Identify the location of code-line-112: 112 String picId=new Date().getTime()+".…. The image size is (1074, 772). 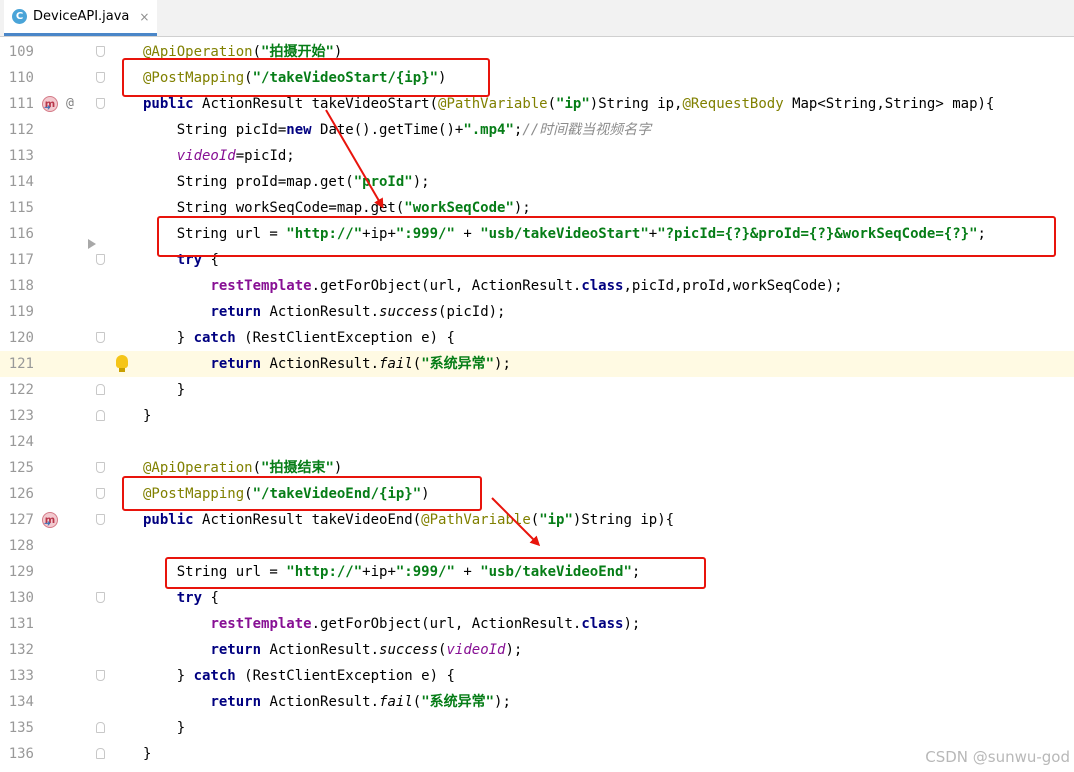
(537, 130).